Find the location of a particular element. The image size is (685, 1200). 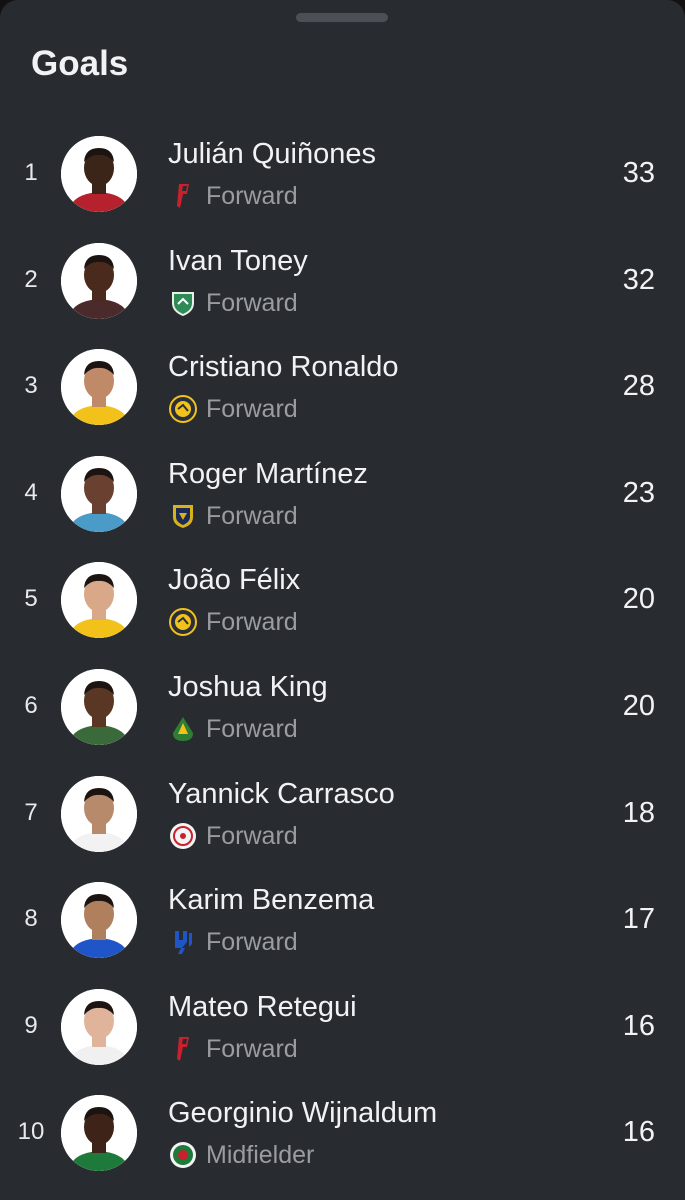

player-row: 3 Cristiano Ronaldo Forward 28 is located at coordinates (342, 387).